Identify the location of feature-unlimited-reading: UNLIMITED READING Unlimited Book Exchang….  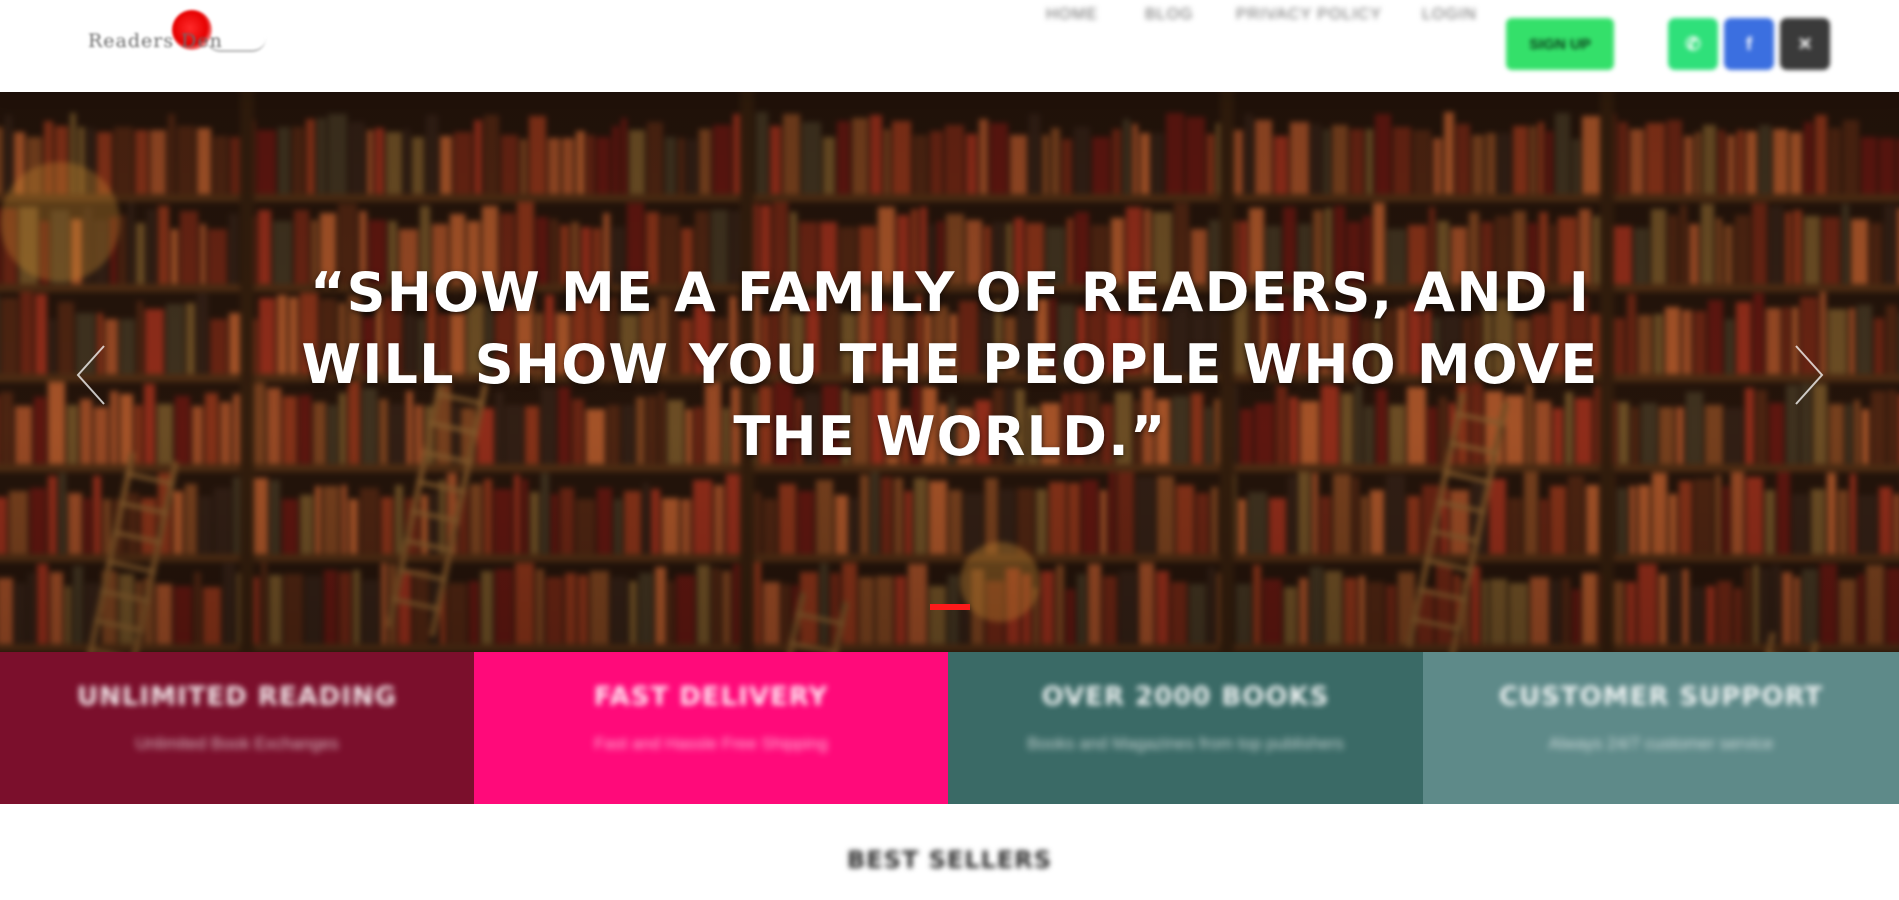
(237, 728).